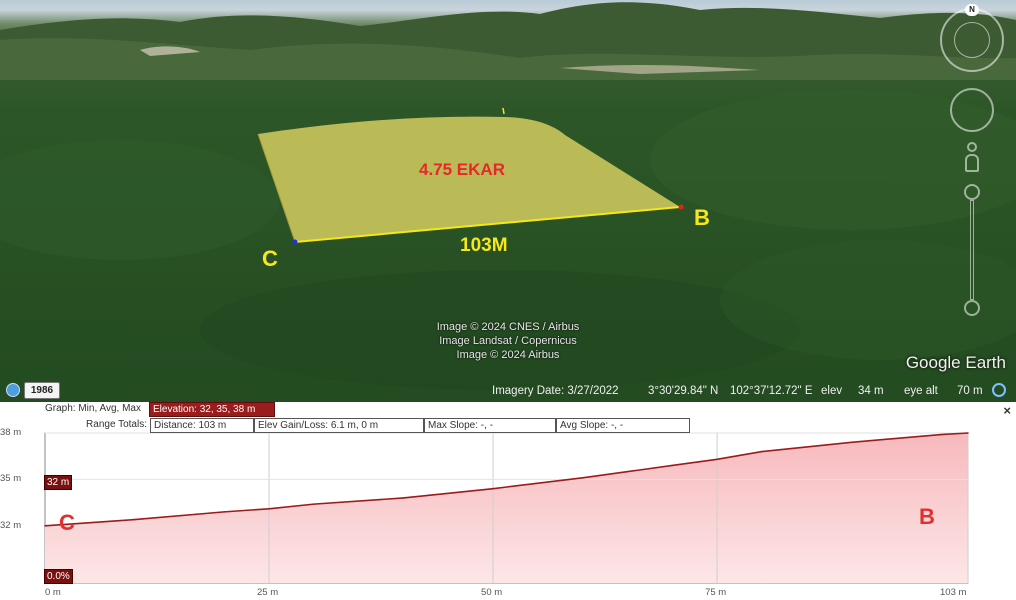 This screenshot has width=1016, height=600. Describe the element at coordinates (462, 169) in the screenshot. I see `area-label: 4.75 EKAR` at that location.